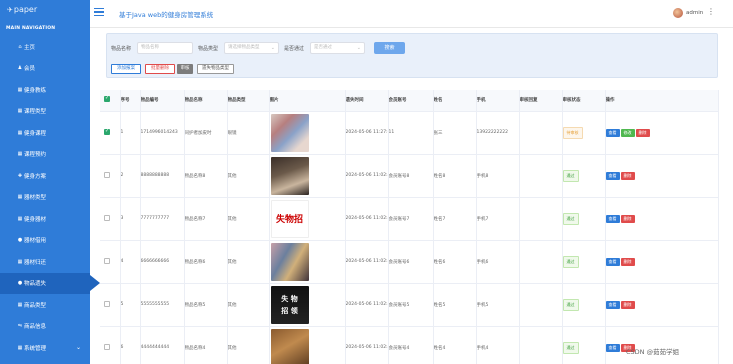  I want to click on item-code: 4444444444, so click(162, 345).